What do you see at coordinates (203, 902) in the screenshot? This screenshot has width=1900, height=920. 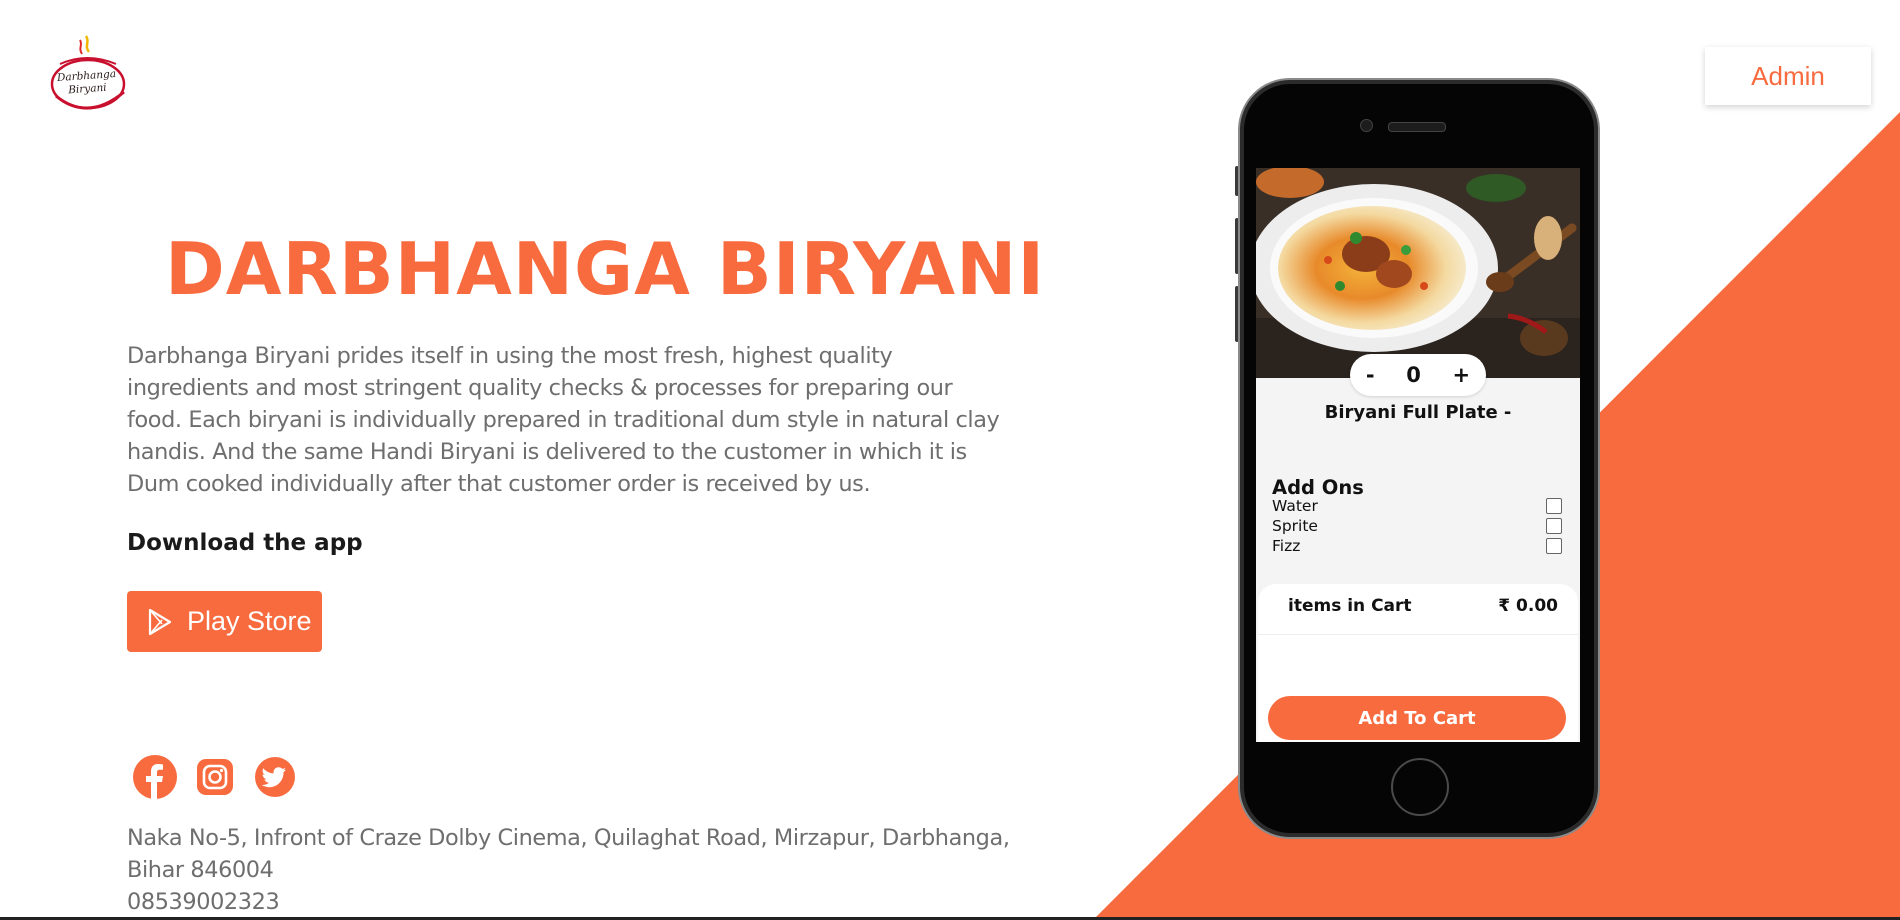 I see `phone-number: 08539002323` at bounding box center [203, 902].